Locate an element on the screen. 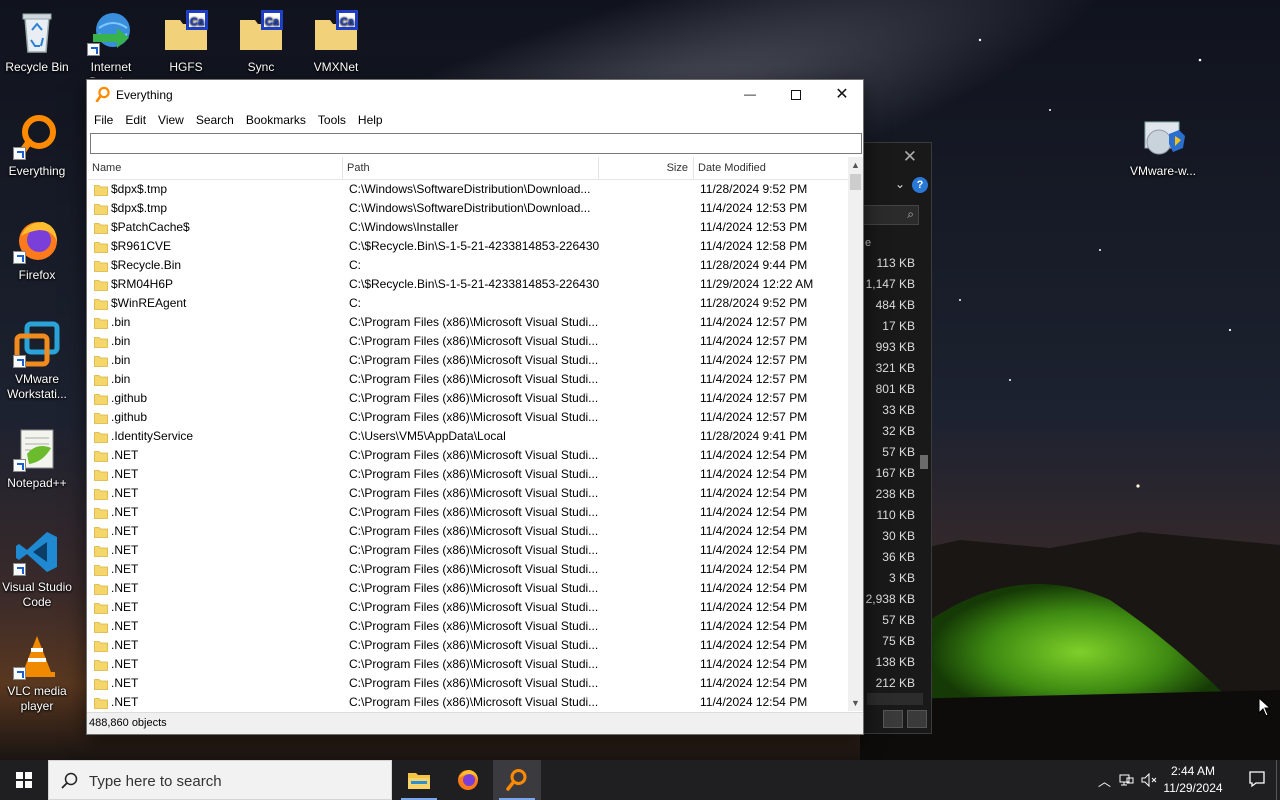 This screenshot has width=1280, height=800. menu-edit: Edit is located at coordinates (135, 120).